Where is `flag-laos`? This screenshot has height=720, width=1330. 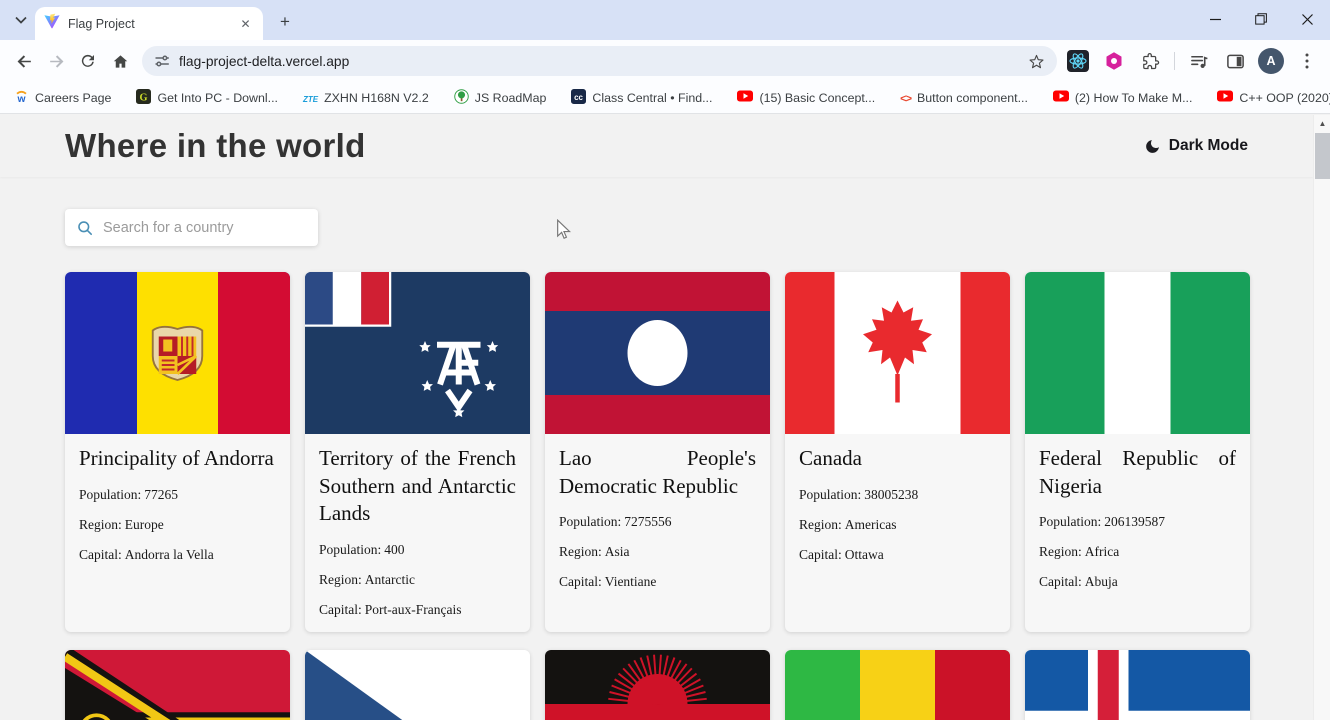
flag-laos is located at coordinates (657, 353).